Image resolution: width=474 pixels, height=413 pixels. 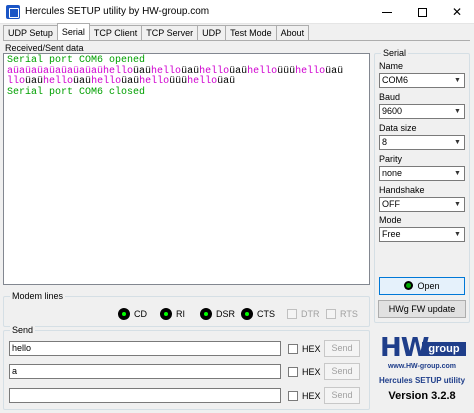 I want to click on dsr-led-icon, so click(x=206, y=314).